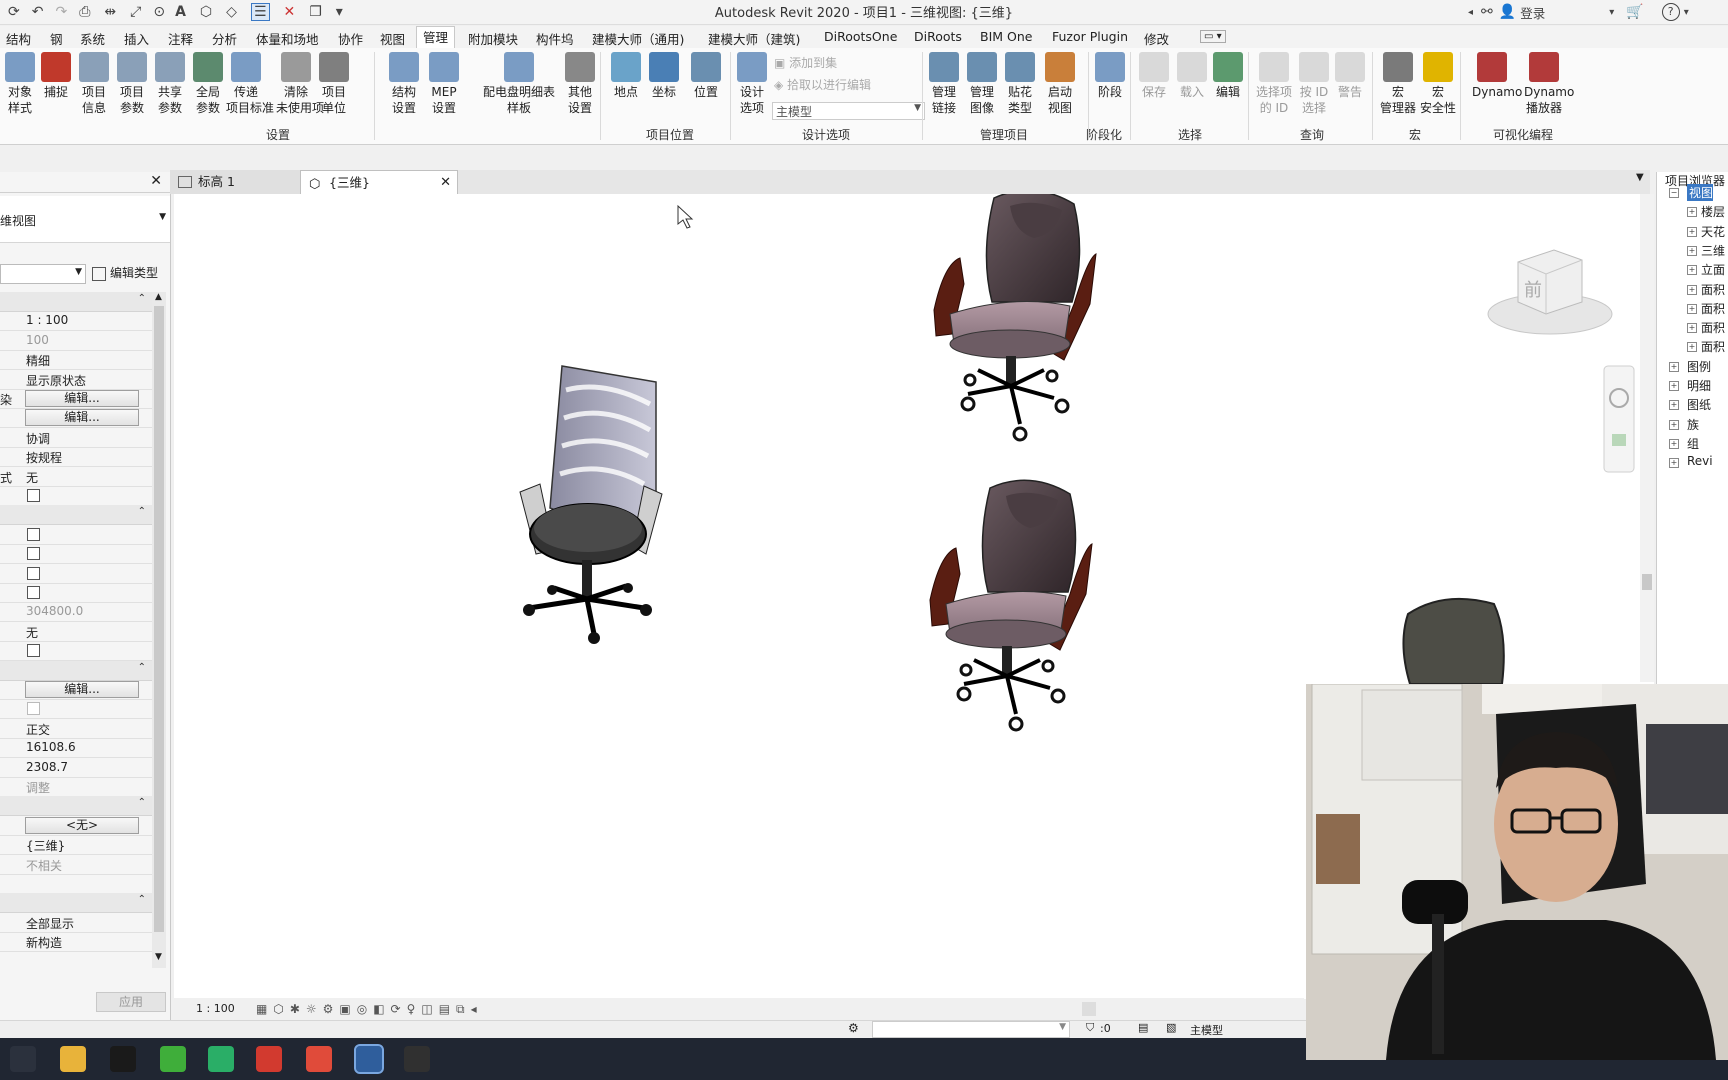  What do you see at coordinates (208, 84) in the screenshot?
I see `global-parameters-button: 全局 参数` at bounding box center [208, 84].